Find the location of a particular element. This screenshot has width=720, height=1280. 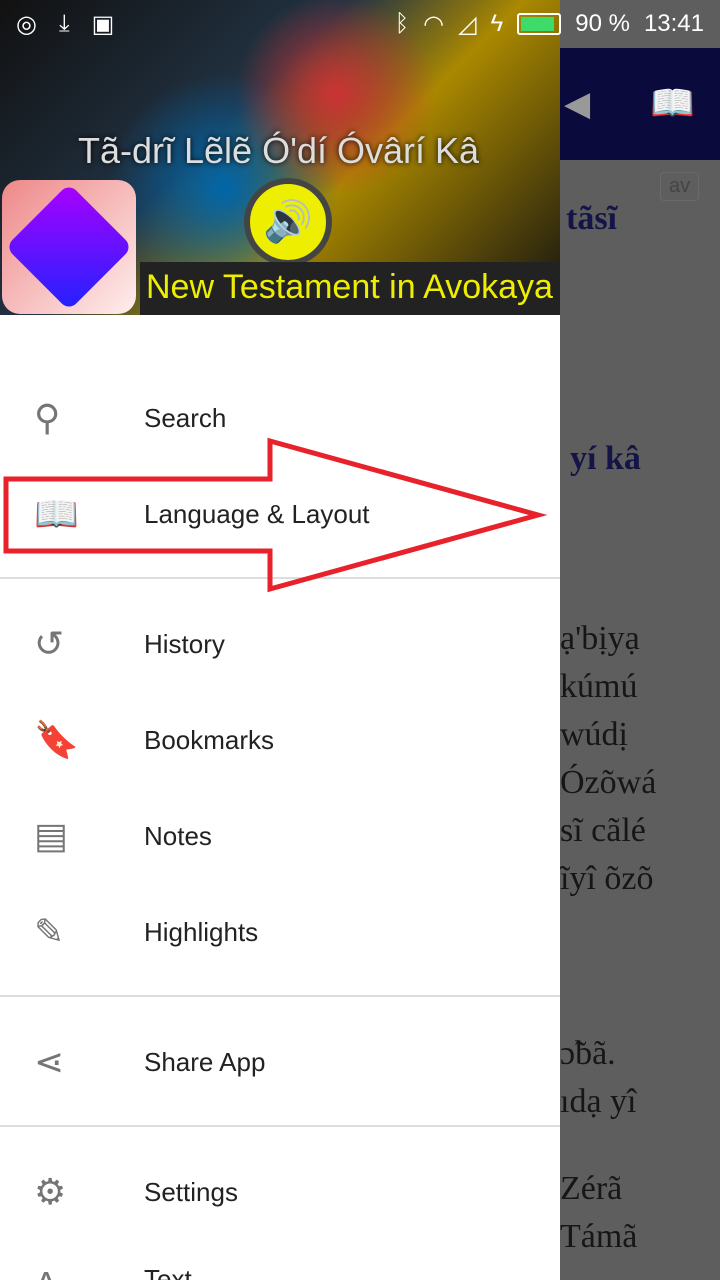

battery-icon is located at coordinates (539, 24).